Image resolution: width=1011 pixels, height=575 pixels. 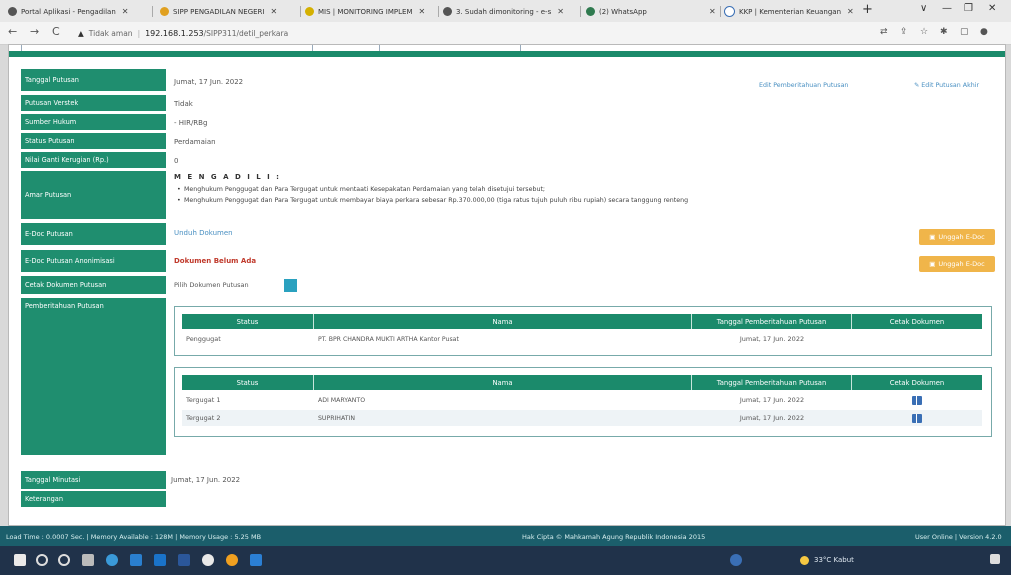 What do you see at coordinates (961, 264) in the screenshot?
I see `unggah-edoc-label: Unggah E-Doc` at bounding box center [961, 264].